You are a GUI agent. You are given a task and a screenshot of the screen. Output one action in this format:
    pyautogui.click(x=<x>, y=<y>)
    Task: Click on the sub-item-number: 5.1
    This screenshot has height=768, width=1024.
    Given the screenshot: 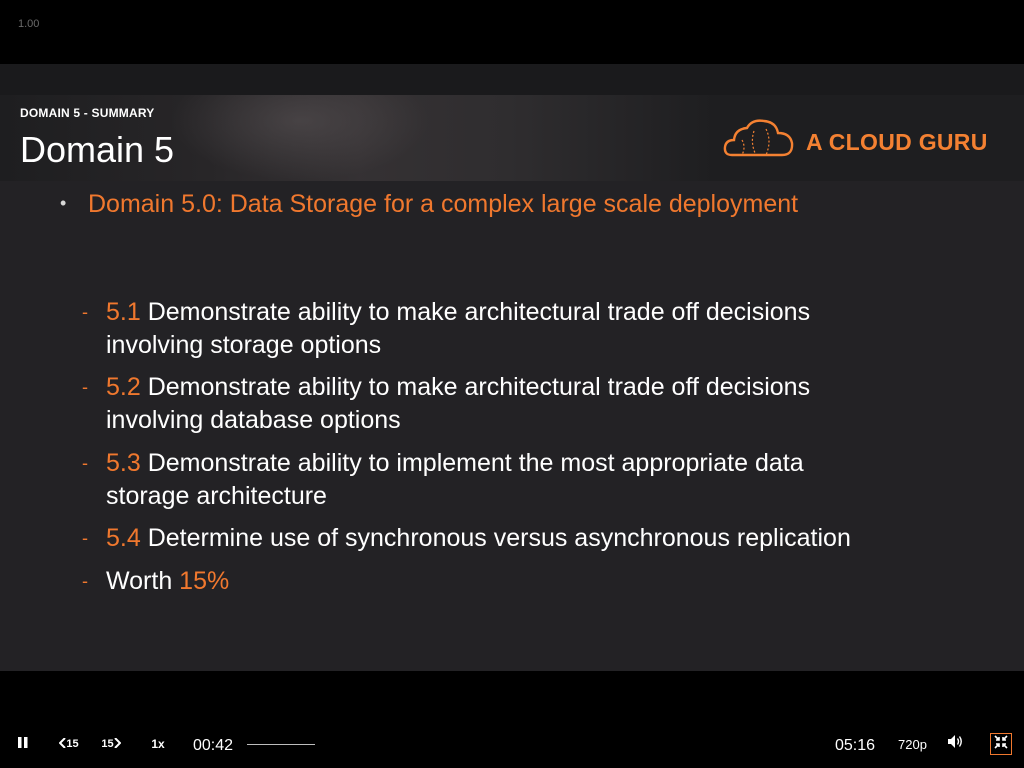 What is the action you would take?
    pyautogui.click(x=123, y=312)
    